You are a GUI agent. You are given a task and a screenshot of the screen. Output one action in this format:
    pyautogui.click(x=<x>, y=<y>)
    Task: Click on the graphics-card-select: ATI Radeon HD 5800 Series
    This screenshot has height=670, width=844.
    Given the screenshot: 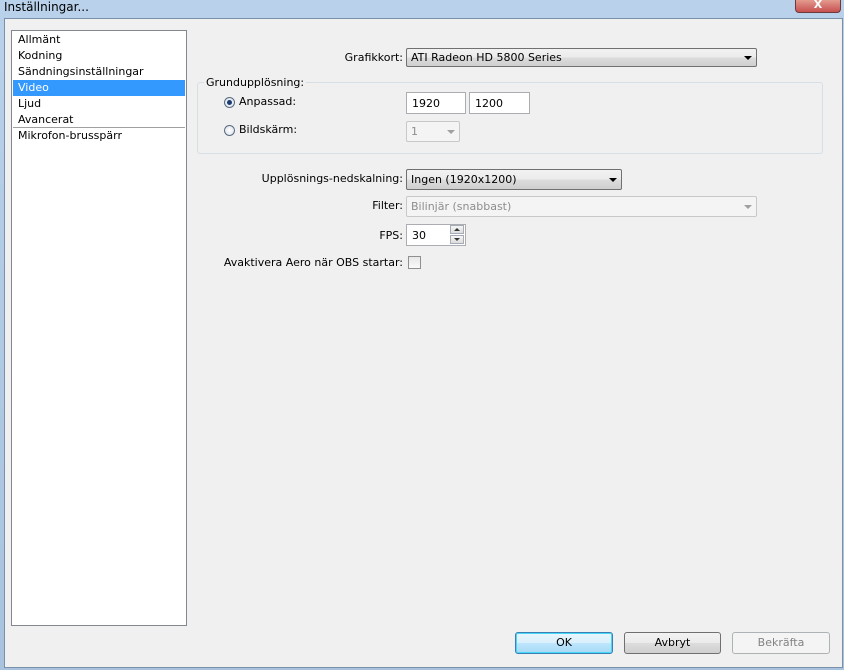 What is the action you would take?
    pyautogui.click(x=581, y=57)
    